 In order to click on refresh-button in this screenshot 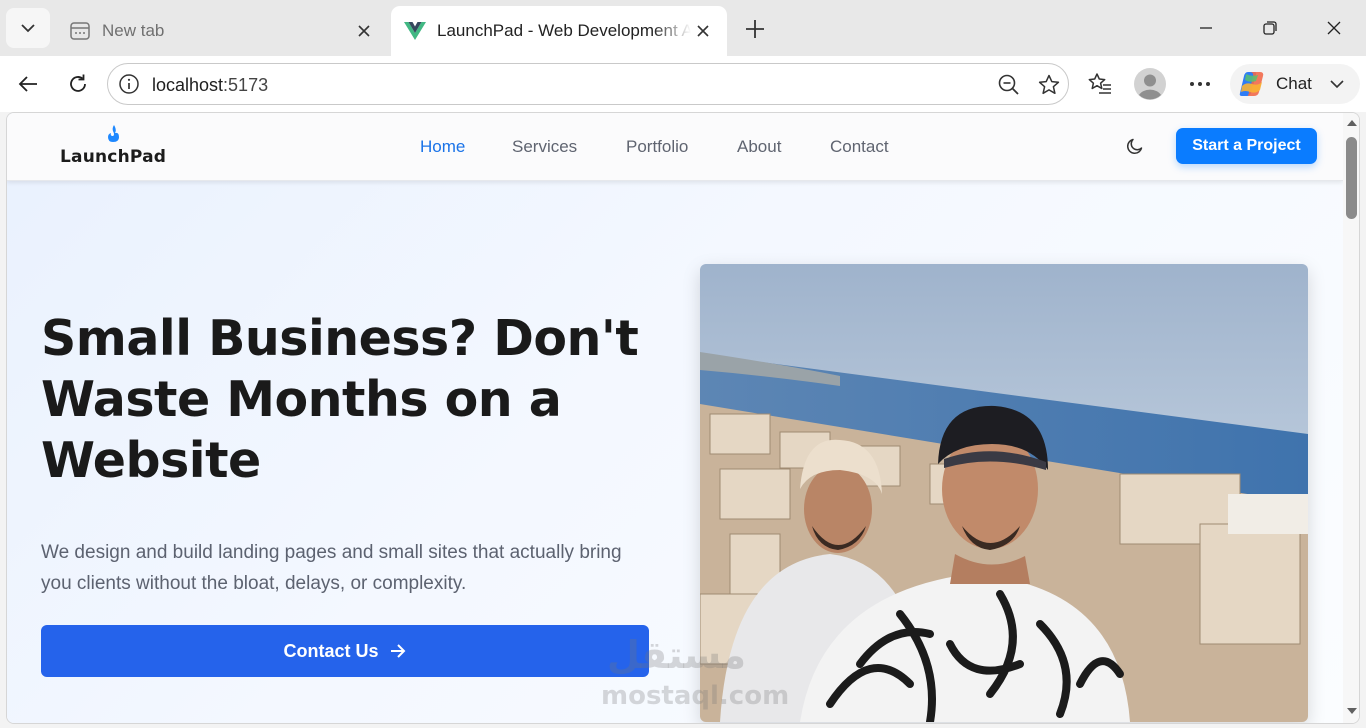, I will do `click(78, 84)`.